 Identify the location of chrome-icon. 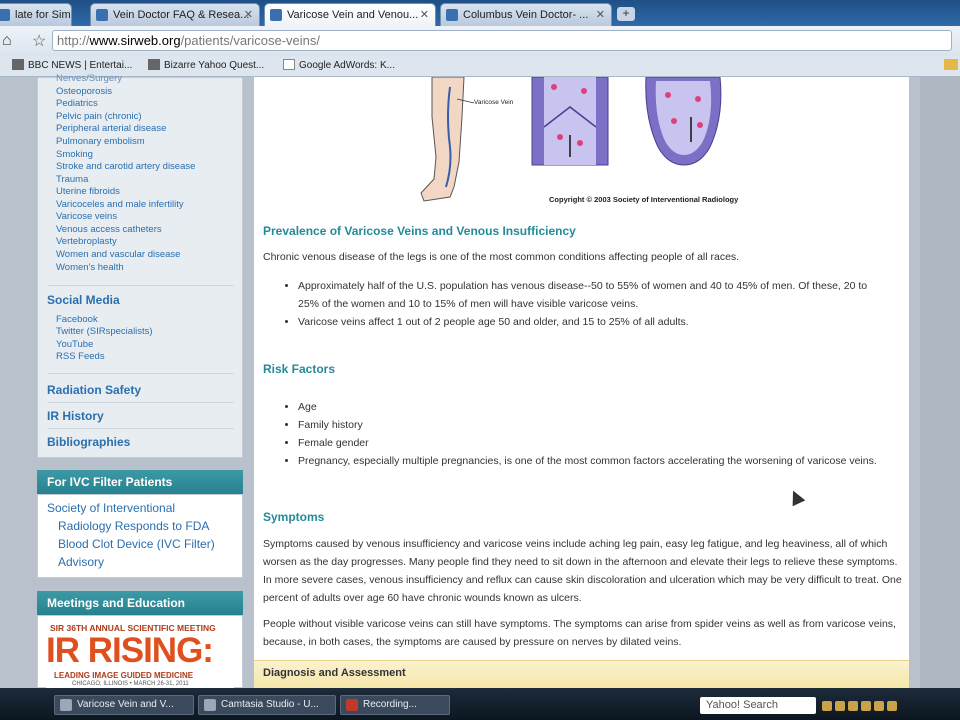
(66, 705).